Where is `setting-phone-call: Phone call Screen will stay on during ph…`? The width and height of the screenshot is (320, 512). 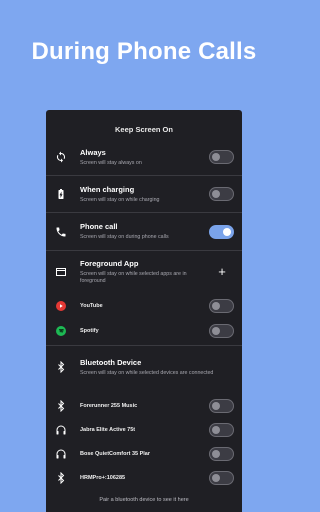 setting-phone-call: Phone call Screen will stay on during ph… is located at coordinates (144, 231).